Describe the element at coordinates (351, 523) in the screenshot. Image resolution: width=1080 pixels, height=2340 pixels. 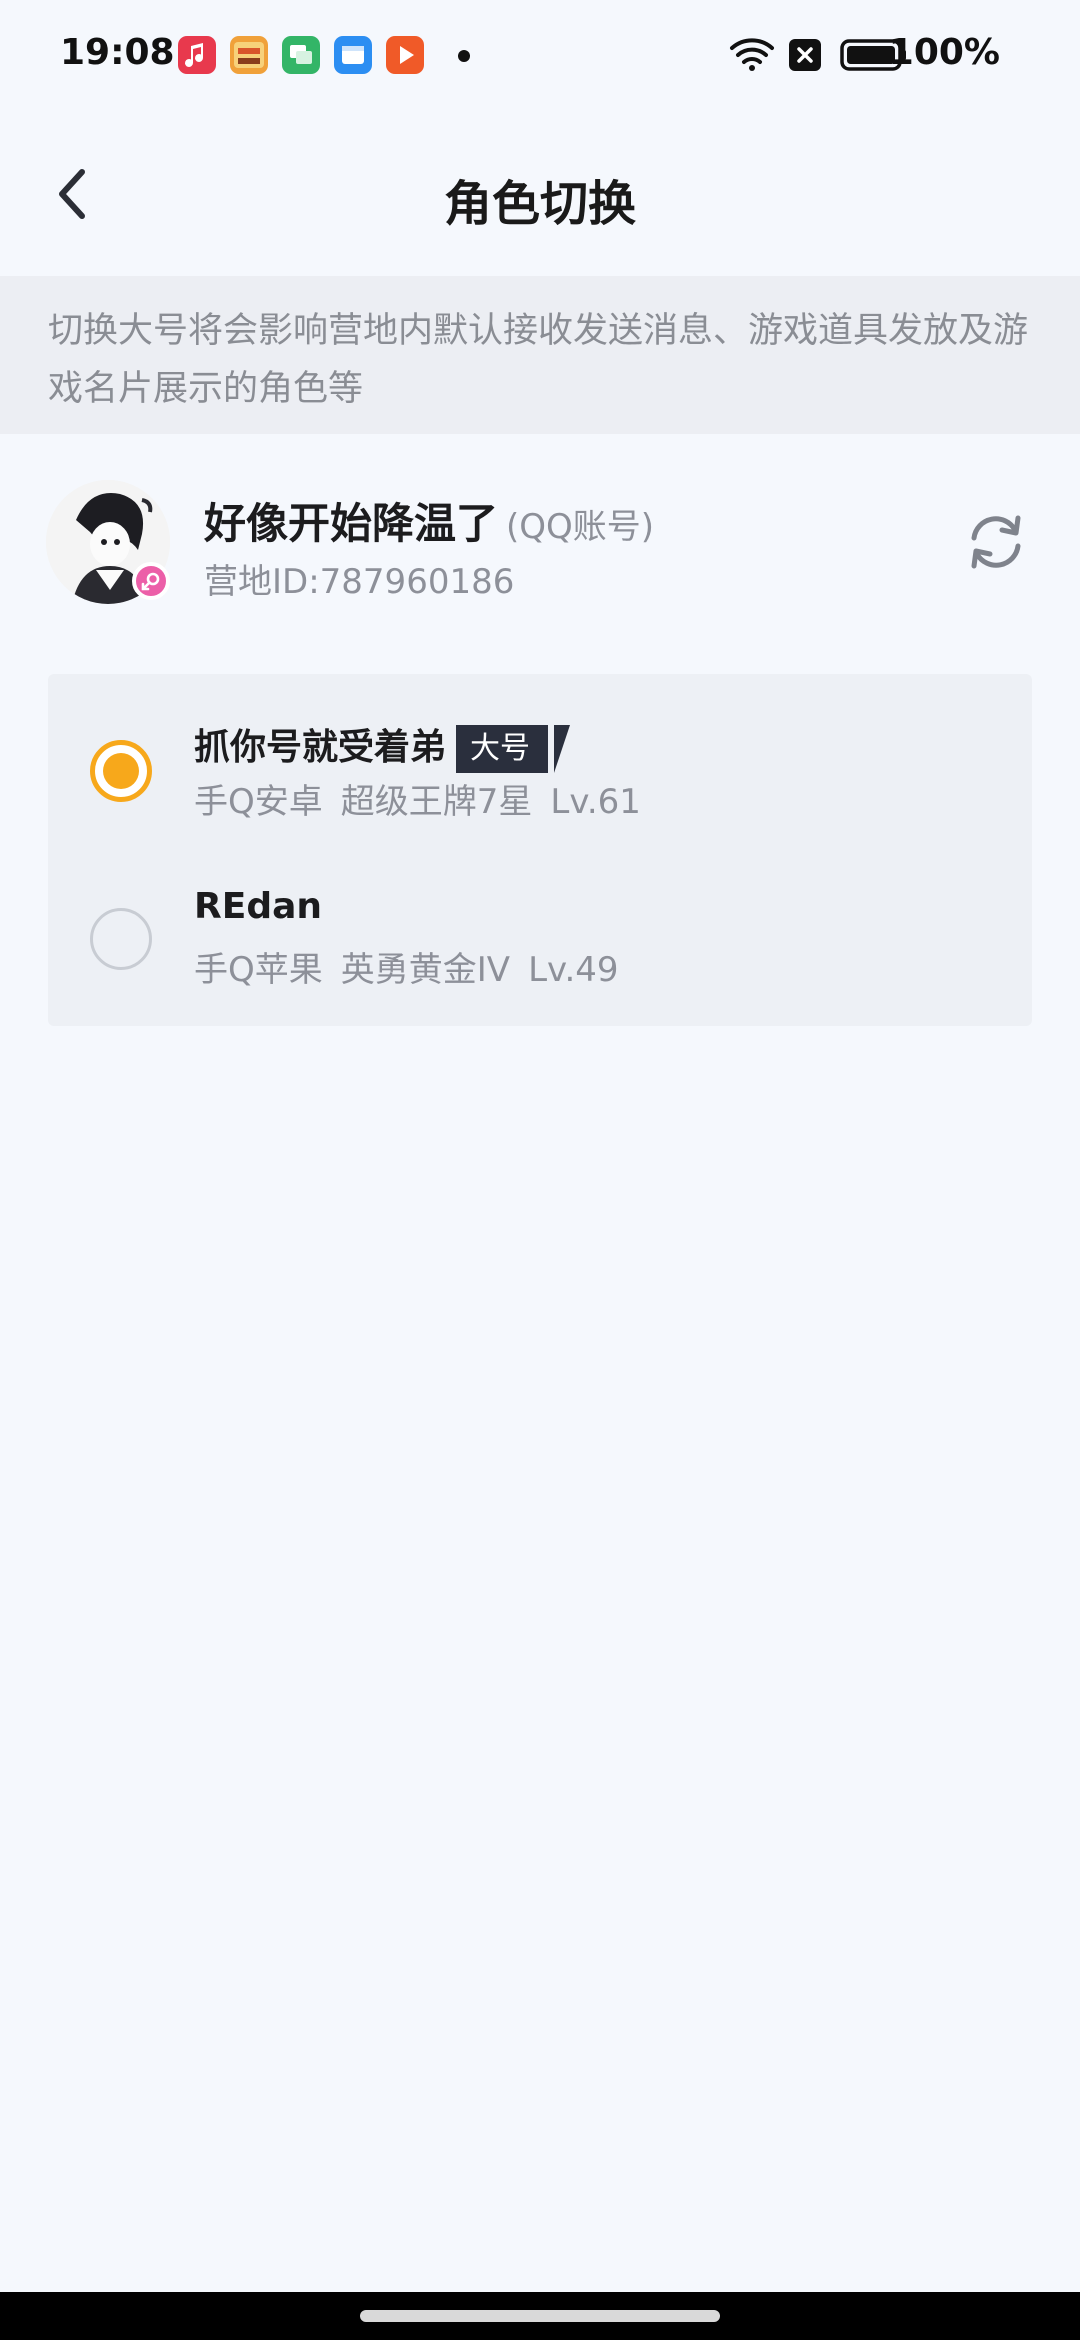
I see `nickname-text: 好像开始降温了` at that location.